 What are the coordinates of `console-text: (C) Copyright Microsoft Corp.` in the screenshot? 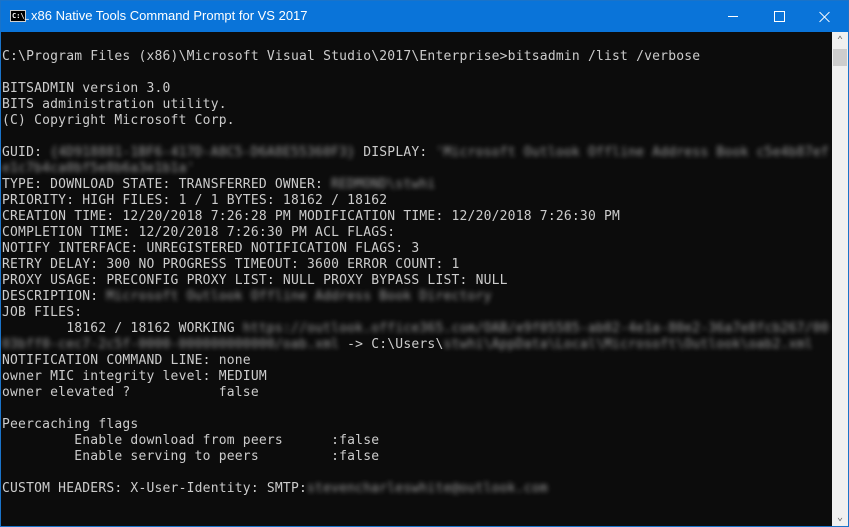 It's located at (118, 120).